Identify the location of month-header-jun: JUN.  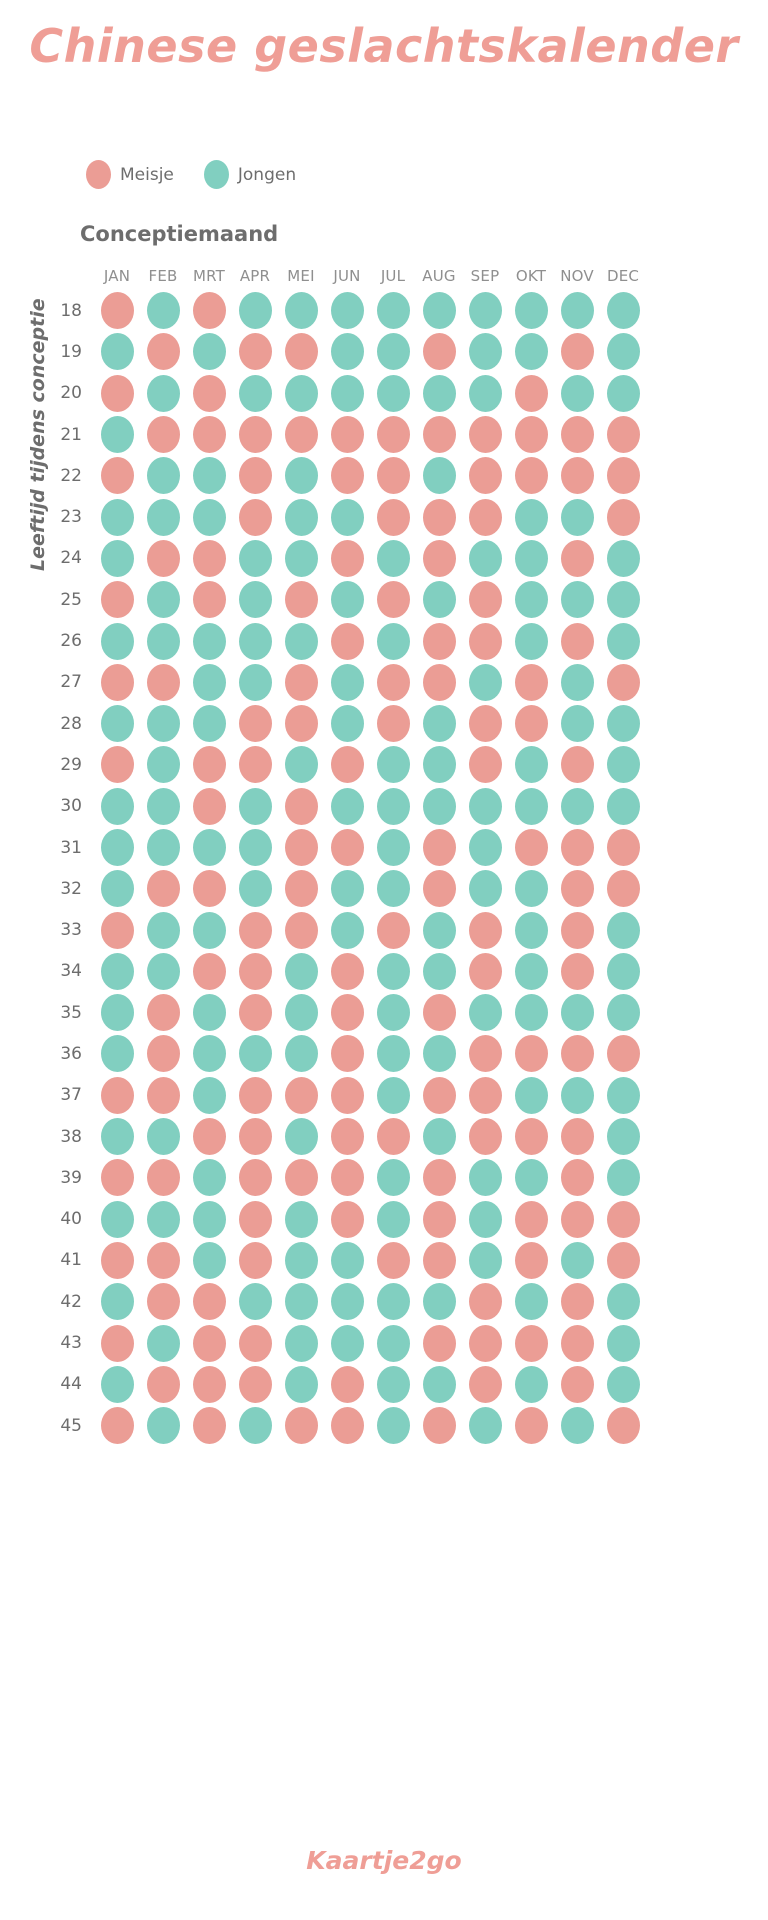
(347, 276).